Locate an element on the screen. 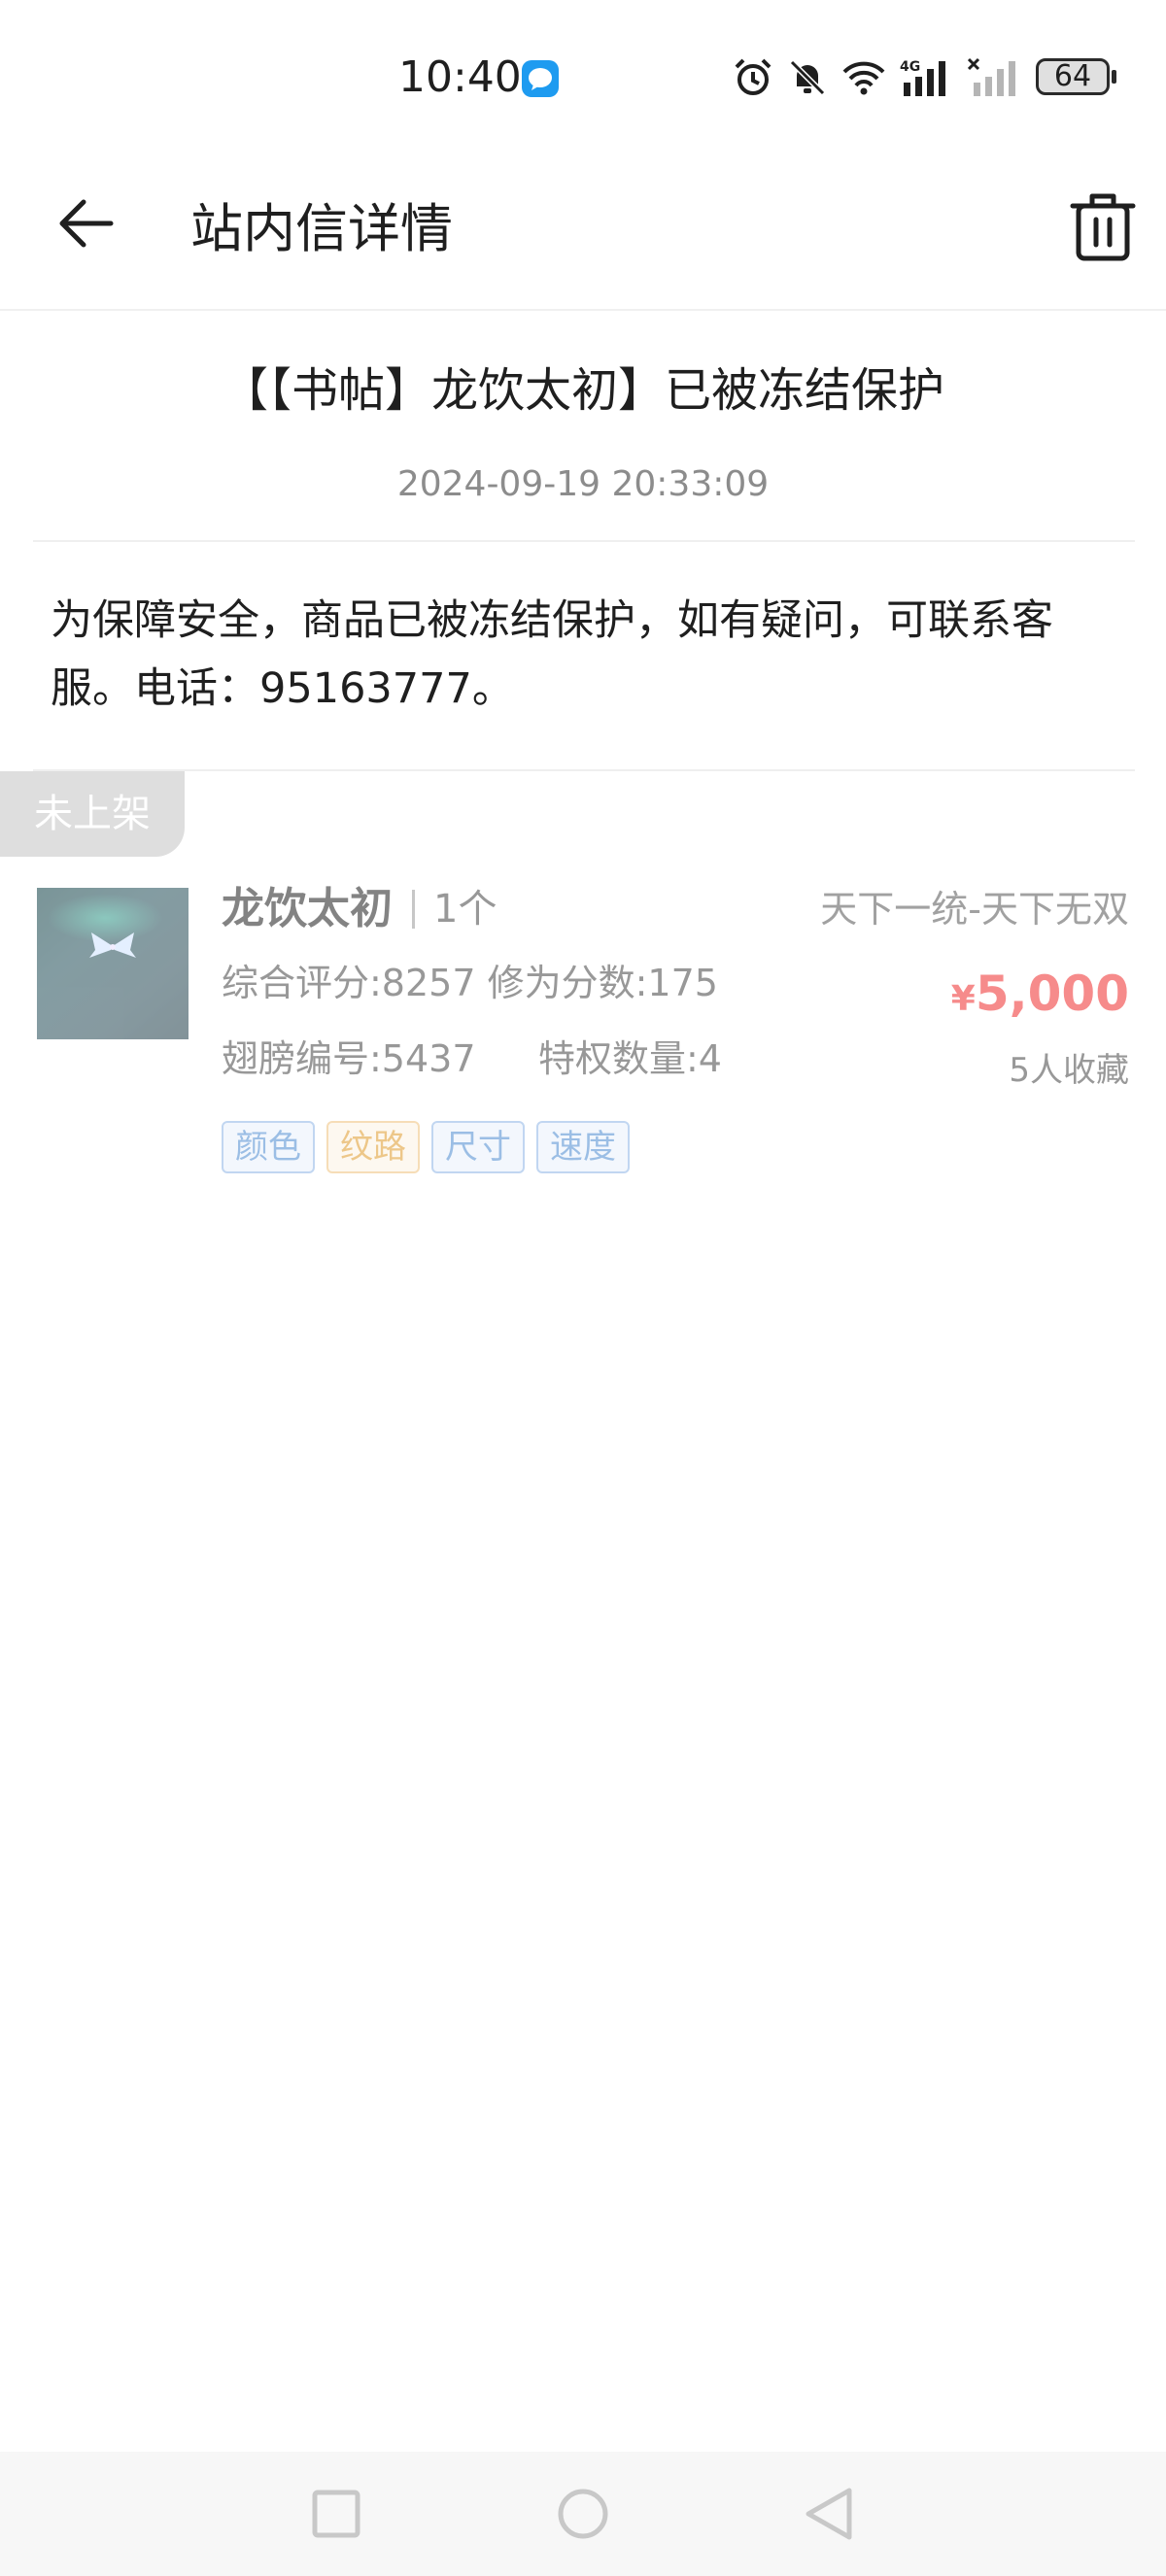 The height and width of the screenshot is (2576, 1166). home-icon is located at coordinates (583, 2514).